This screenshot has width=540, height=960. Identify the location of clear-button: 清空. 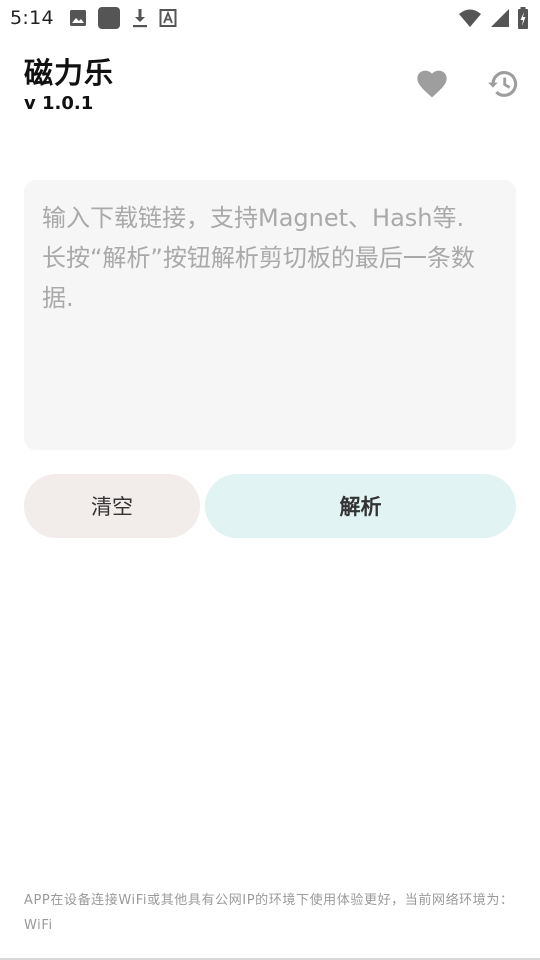
(112, 506).